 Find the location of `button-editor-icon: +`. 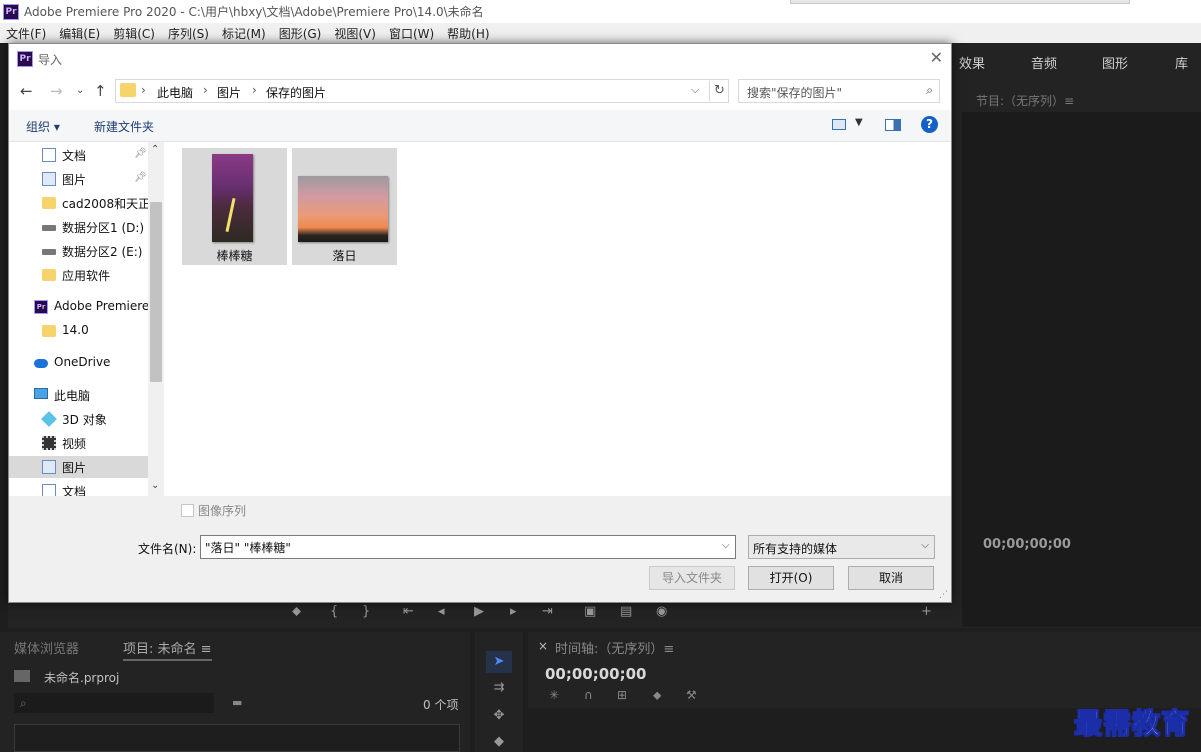

button-editor-icon: + is located at coordinates (926, 611).